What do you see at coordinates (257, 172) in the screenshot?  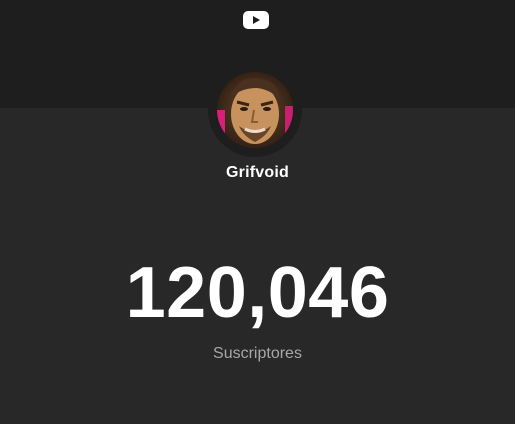 I see `channel-name: Grifvoid` at bounding box center [257, 172].